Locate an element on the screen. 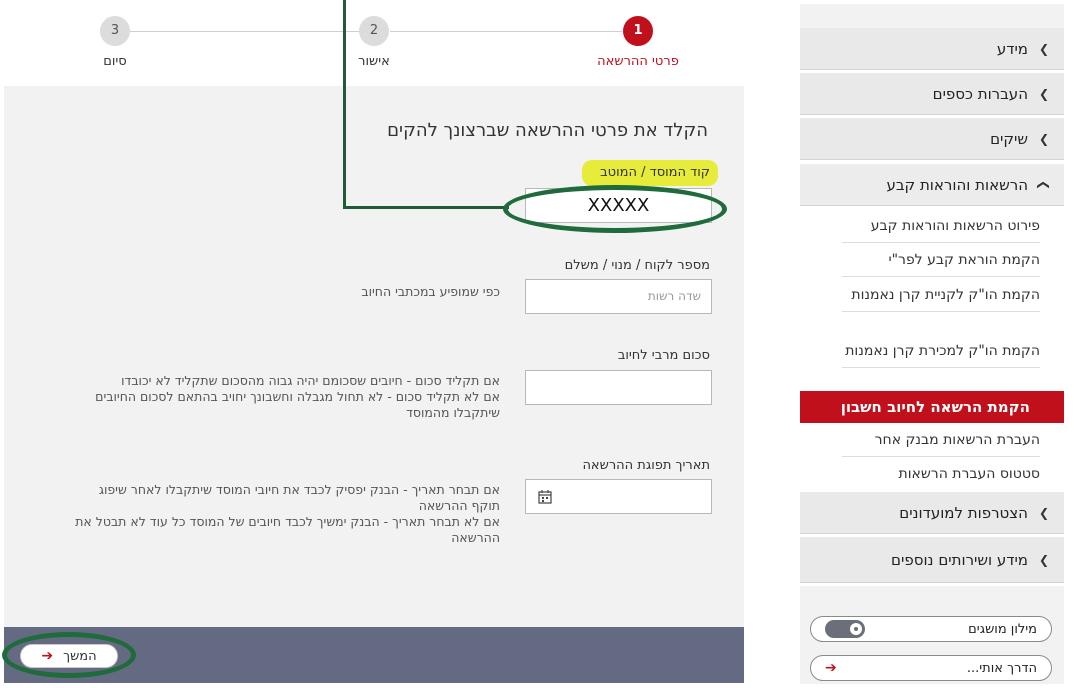 The height and width of the screenshot is (688, 1074). submenu-item: הקמת הו"ק לקניית קרן נאמנות is located at coordinates (941, 295).